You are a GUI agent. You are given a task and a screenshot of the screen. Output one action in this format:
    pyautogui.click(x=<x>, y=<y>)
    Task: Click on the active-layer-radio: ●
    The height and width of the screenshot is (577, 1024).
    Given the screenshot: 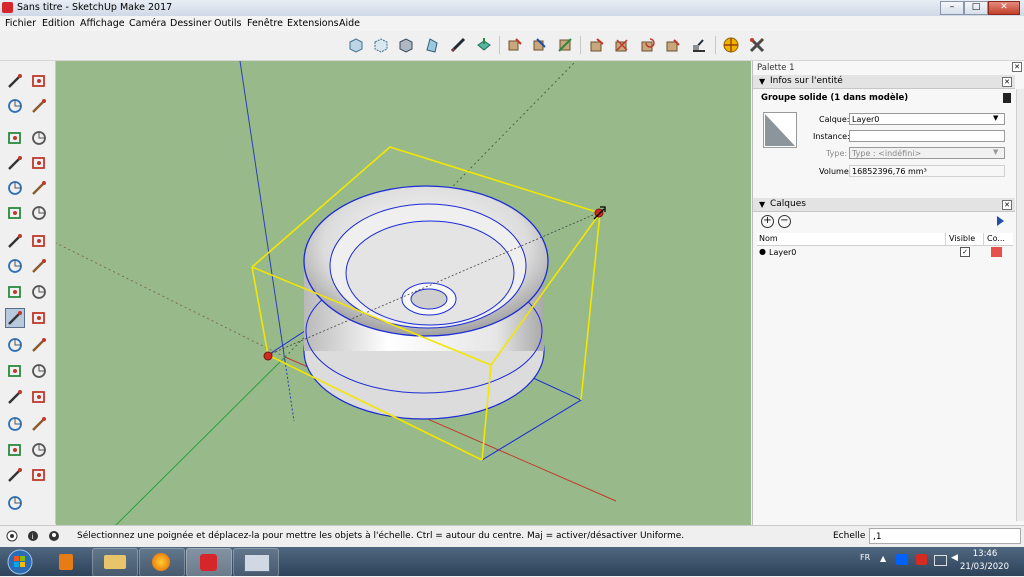 What is the action you would take?
    pyautogui.click(x=762, y=251)
    